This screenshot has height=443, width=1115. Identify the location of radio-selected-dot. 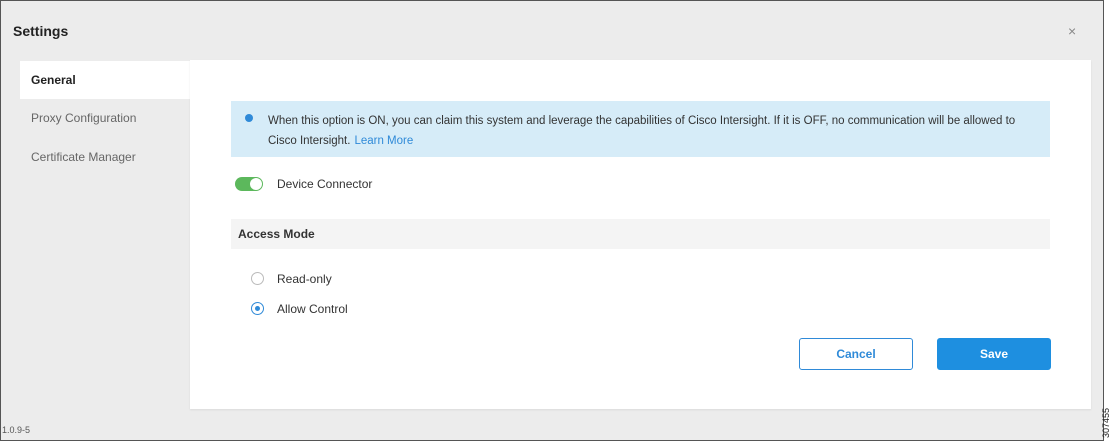
(257, 308).